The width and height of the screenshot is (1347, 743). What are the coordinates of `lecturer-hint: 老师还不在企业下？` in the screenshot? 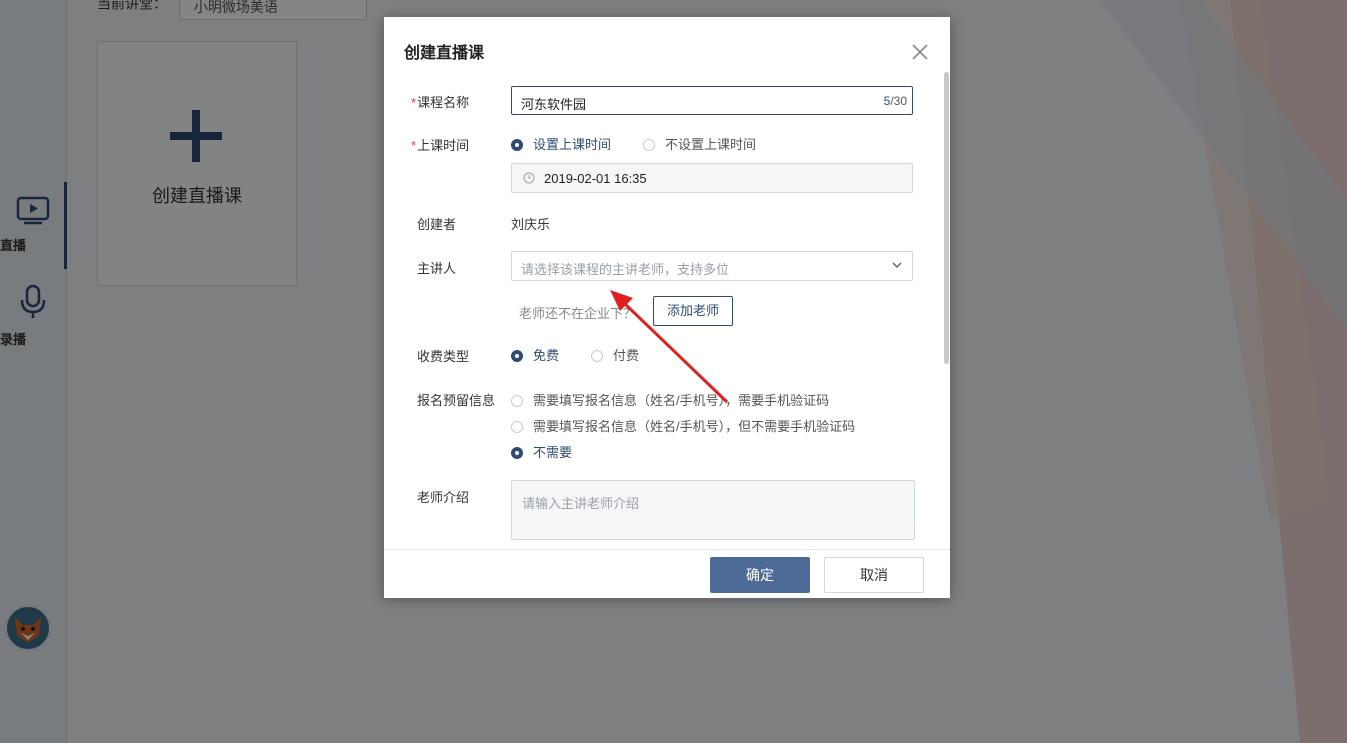 It's located at (578, 313).